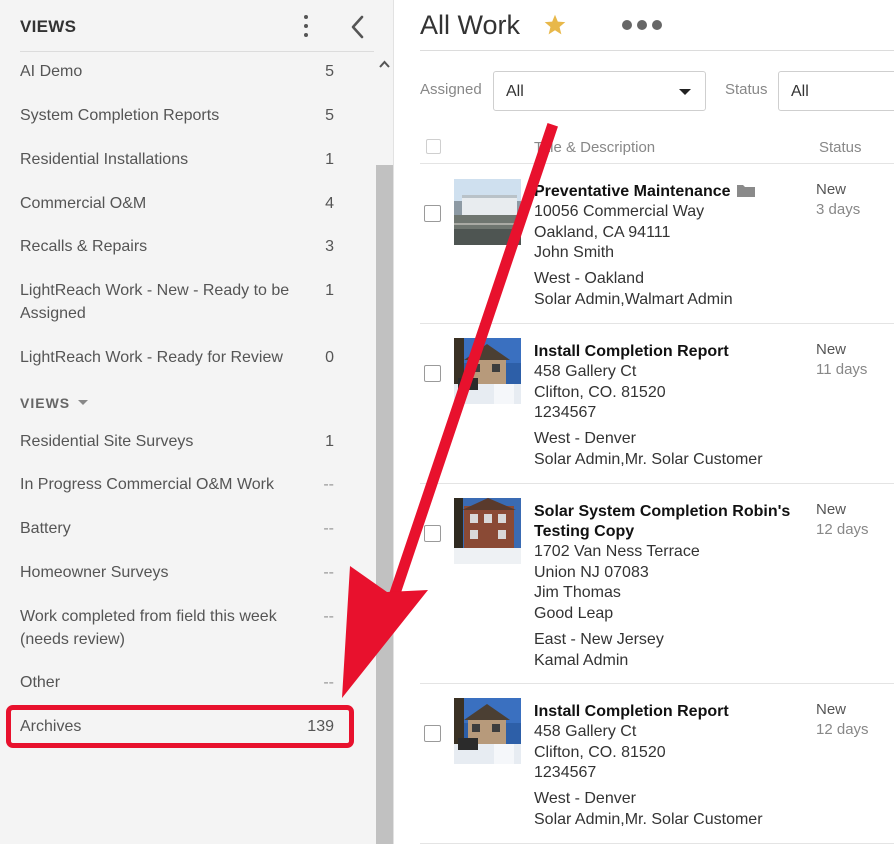  Describe the element at coordinates (151, 357) in the screenshot. I see `sidebar-item-label: LightReach Work - Ready for Review` at that location.